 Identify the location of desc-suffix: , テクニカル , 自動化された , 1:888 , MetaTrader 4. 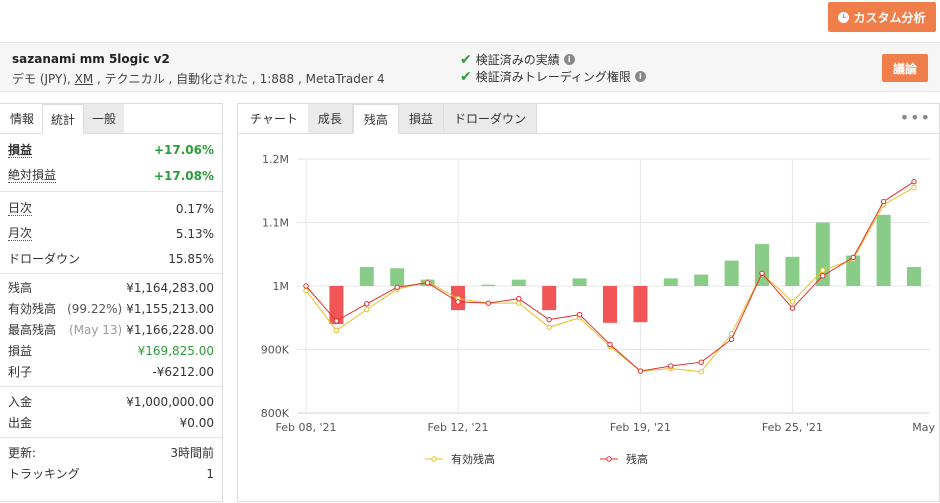
(239, 79).